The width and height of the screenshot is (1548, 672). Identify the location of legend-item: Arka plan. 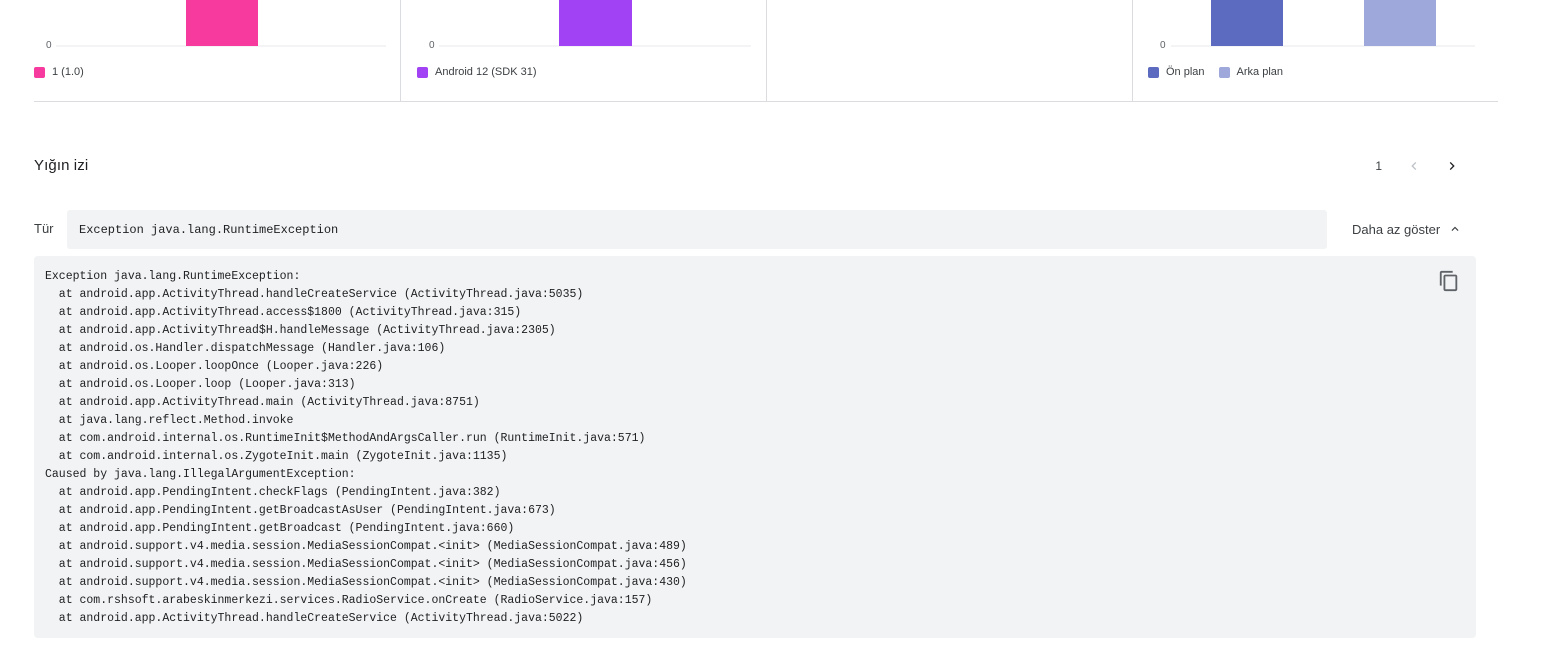
(1251, 72).